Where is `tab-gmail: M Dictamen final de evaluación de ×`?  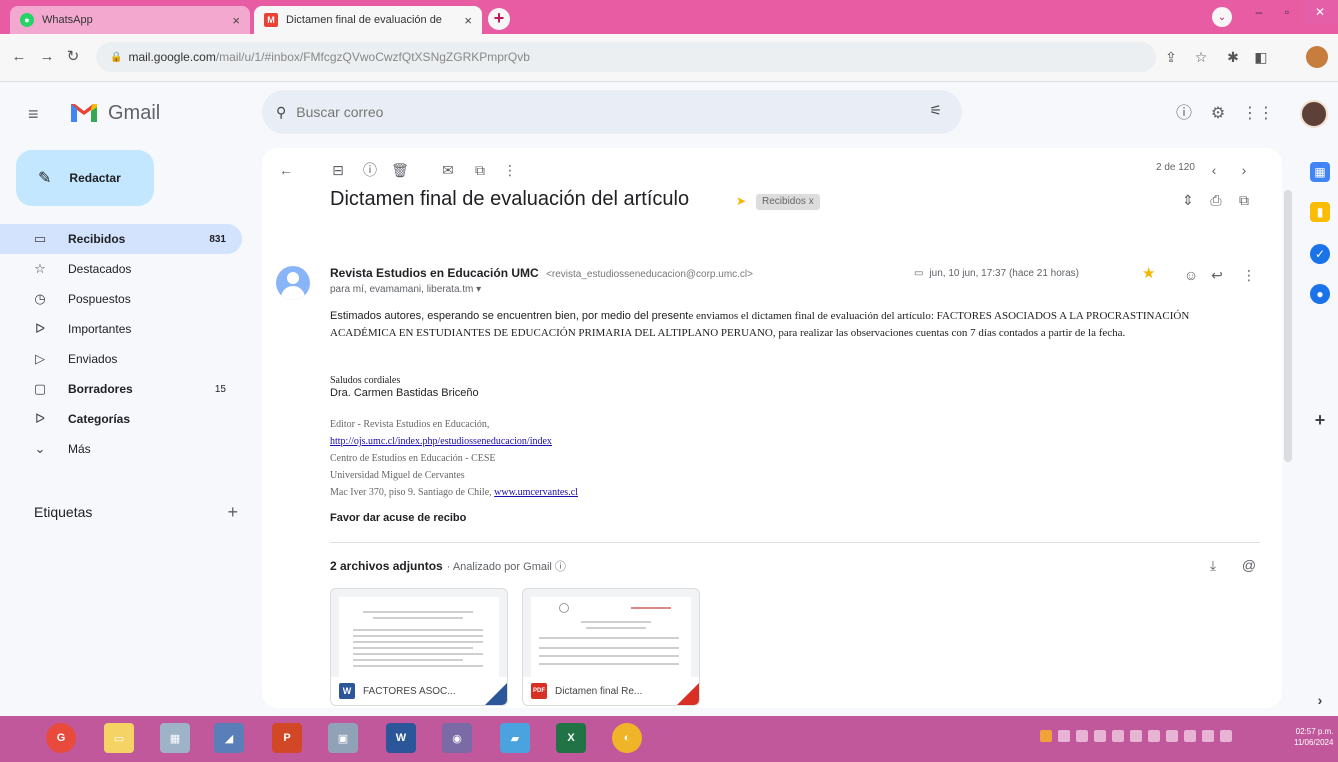
tab-gmail: M Dictamen final de evaluación de × is located at coordinates (368, 20).